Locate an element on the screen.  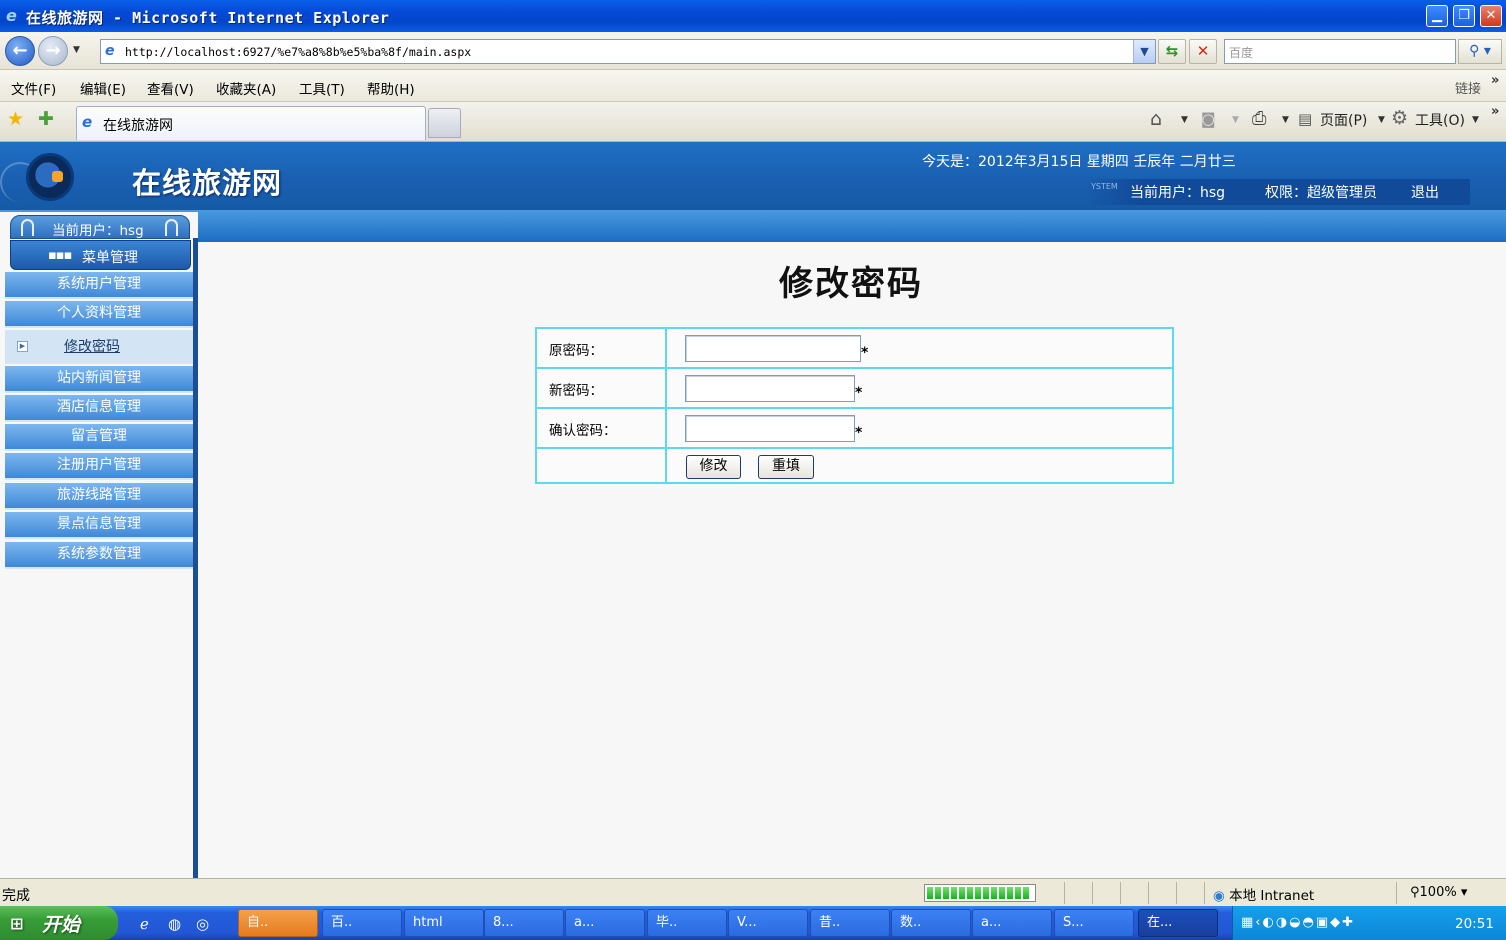
new-tab-button is located at coordinates (444, 123).